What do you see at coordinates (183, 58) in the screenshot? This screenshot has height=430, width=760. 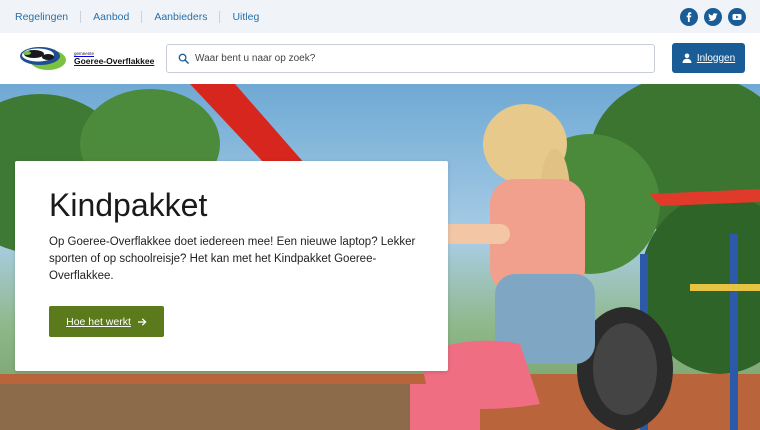 I see `search-icon` at bounding box center [183, 58].